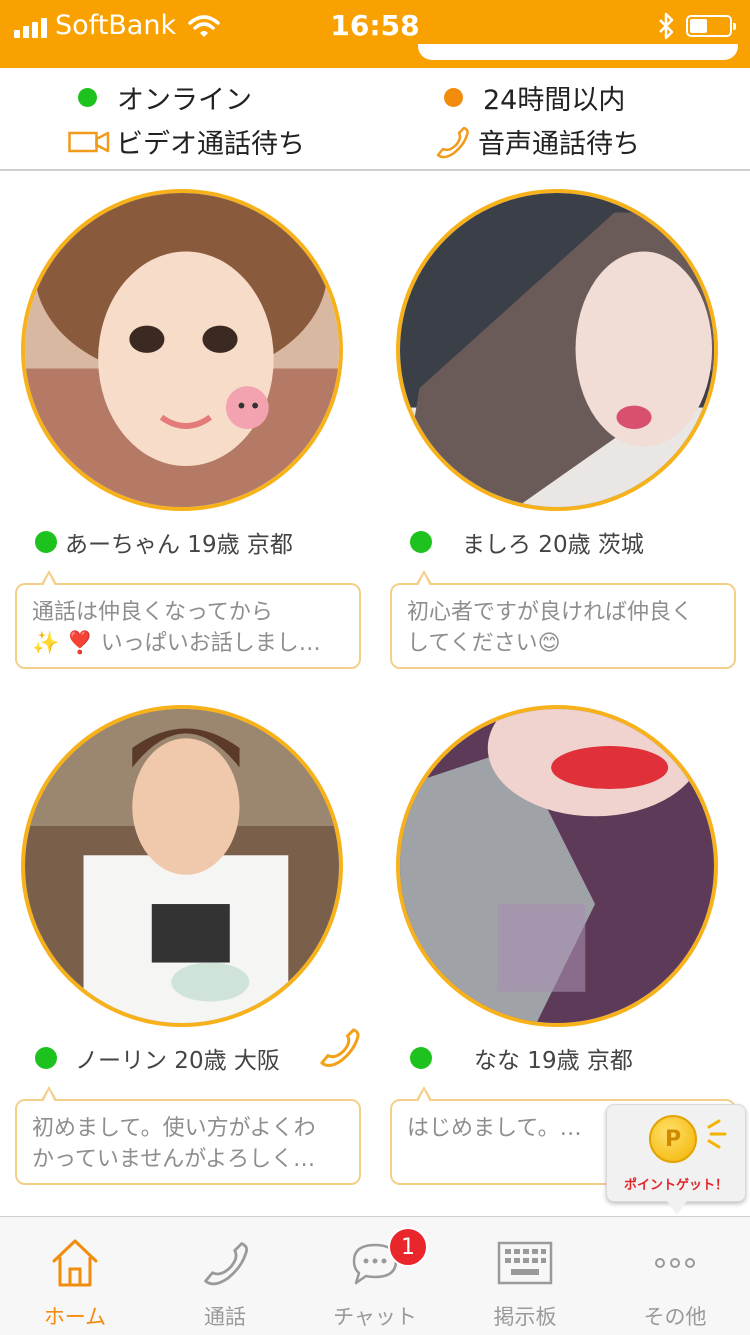 The height and width of the screenshot is (1335, 750). I want to click on message-line: 初めまして。使い方がよくわ, so click(174, 1128).